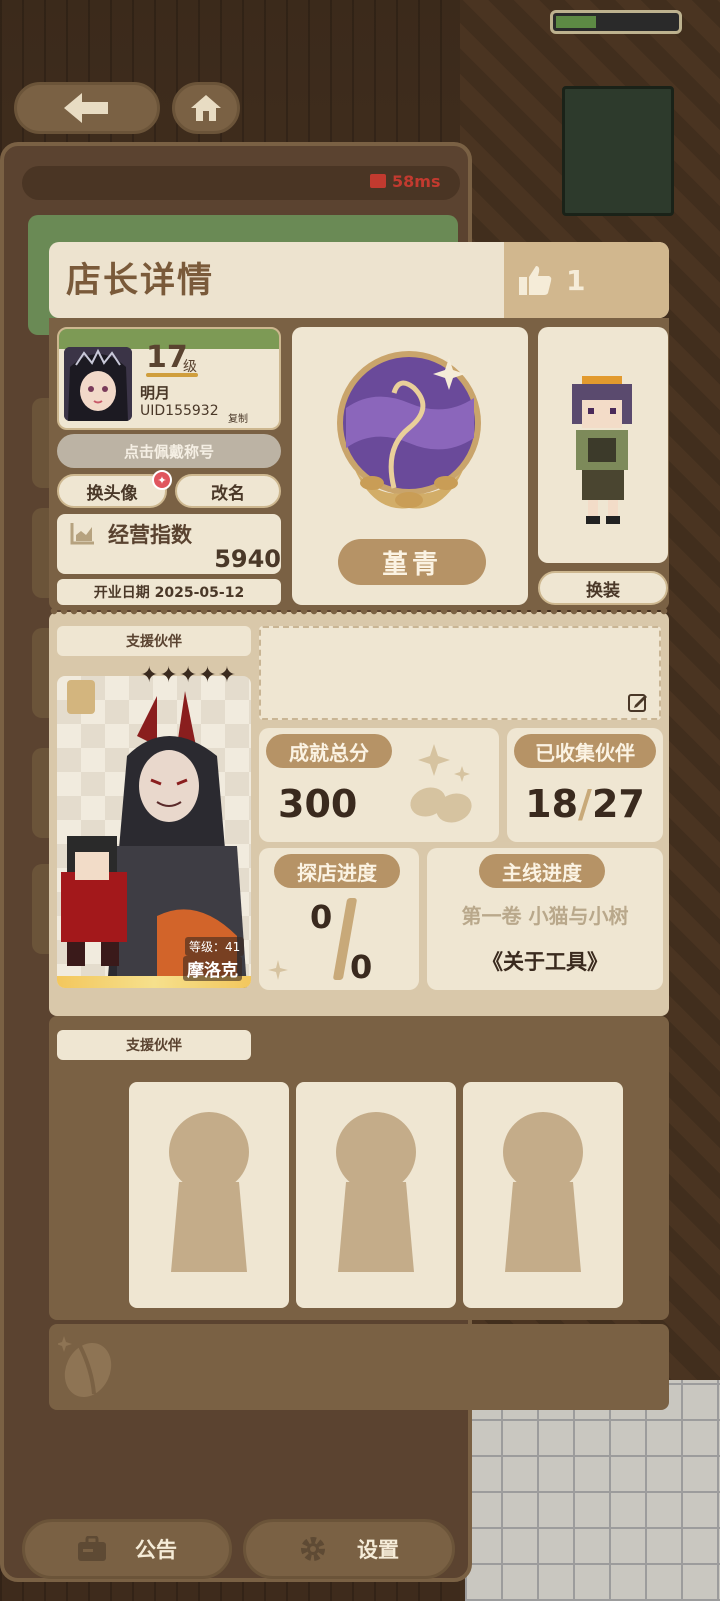  Describe the element at coordinates (638, 702) in the screenshot. I see `edit-icon` at that location.